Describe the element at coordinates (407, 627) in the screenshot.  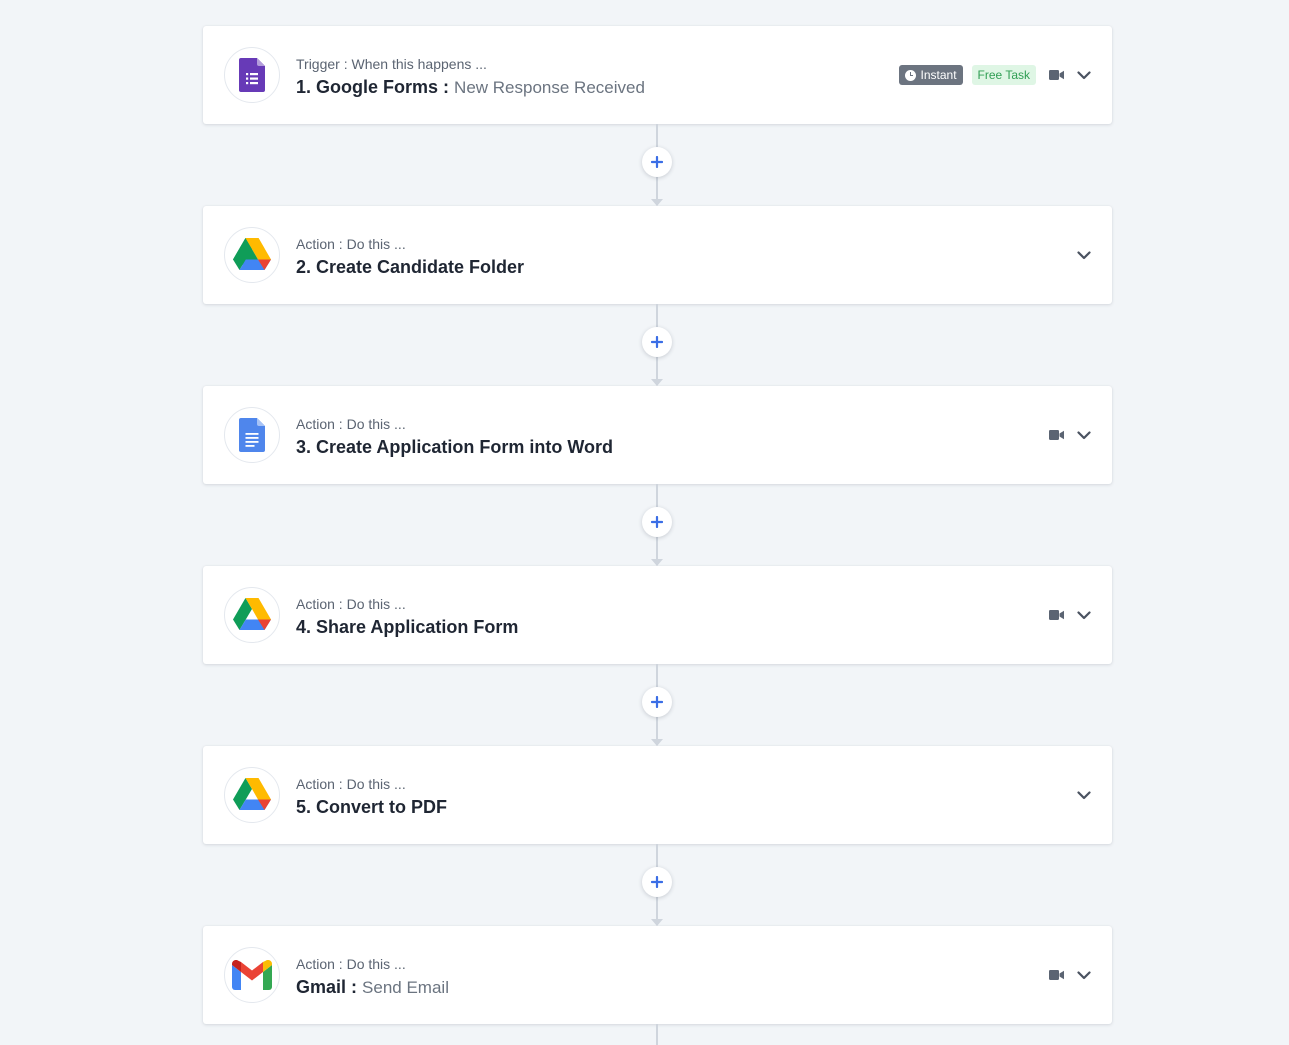
I see `step-title: 4. Share Application Form` at that location.